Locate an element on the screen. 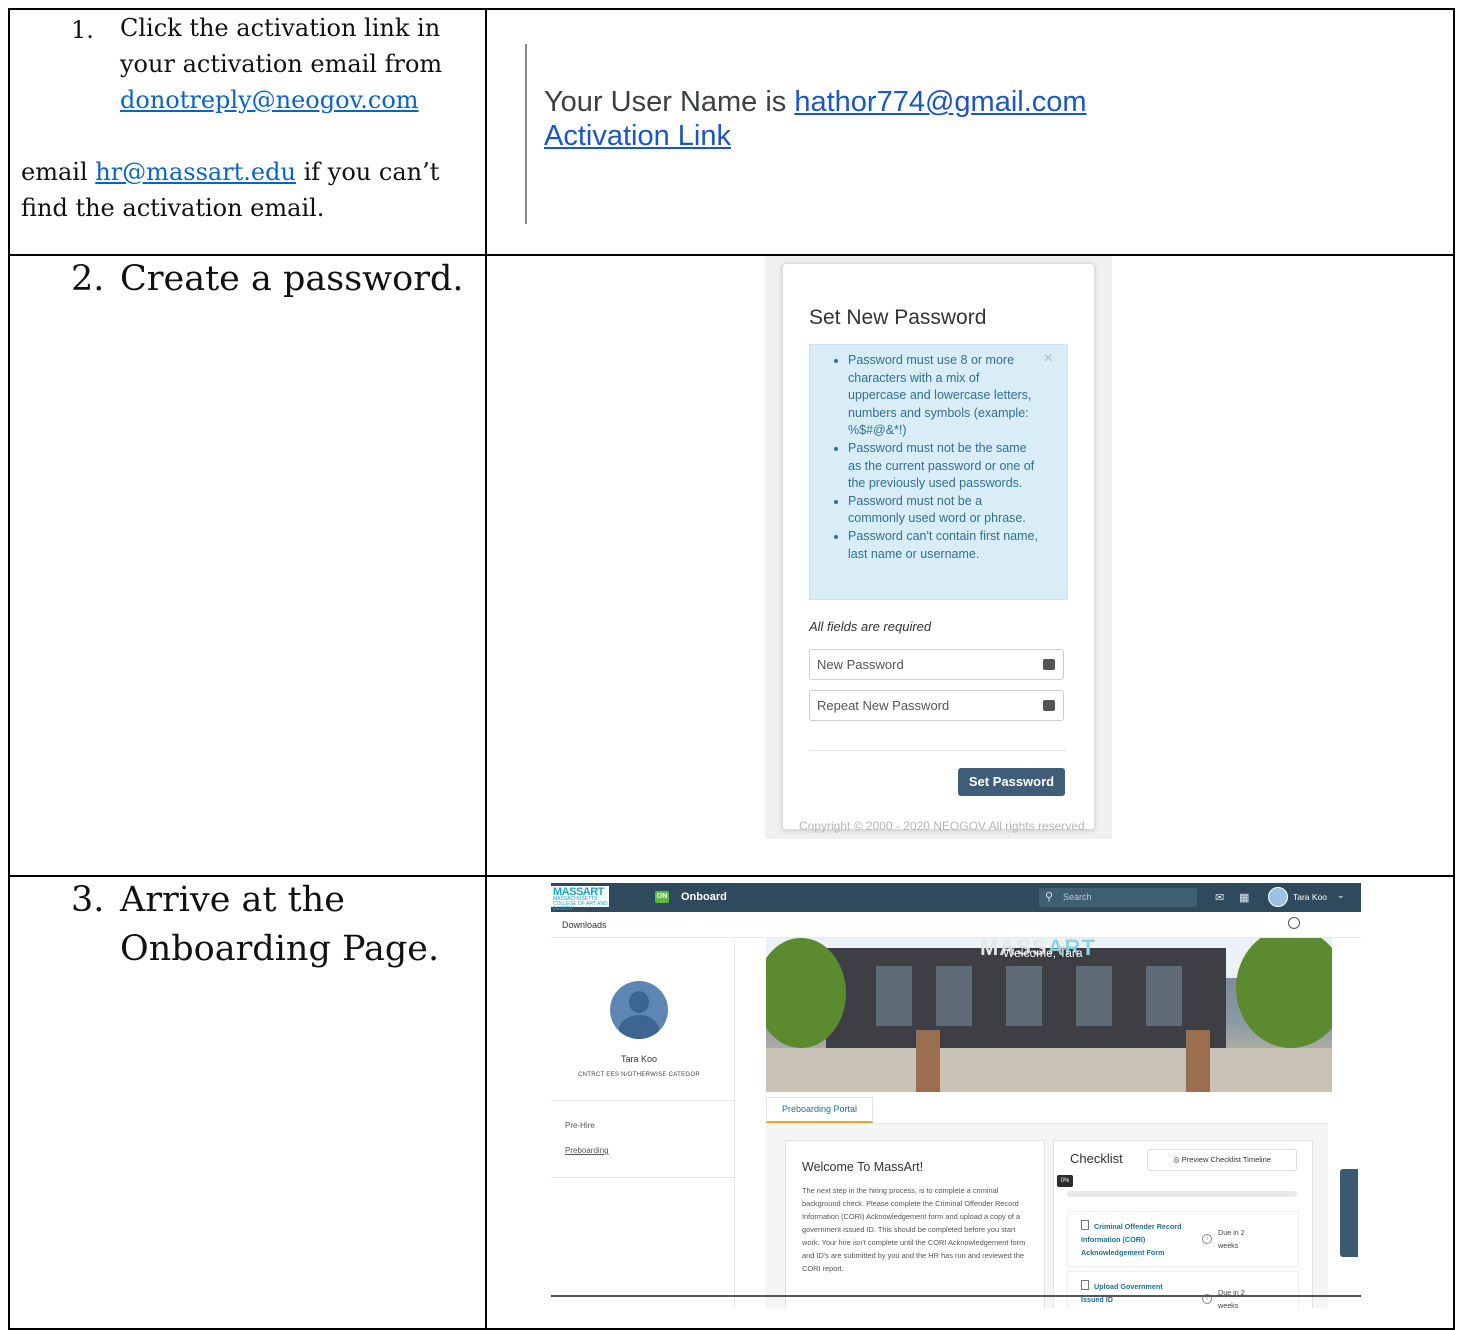  app-badge: ON is located at coordinates (662, 897).